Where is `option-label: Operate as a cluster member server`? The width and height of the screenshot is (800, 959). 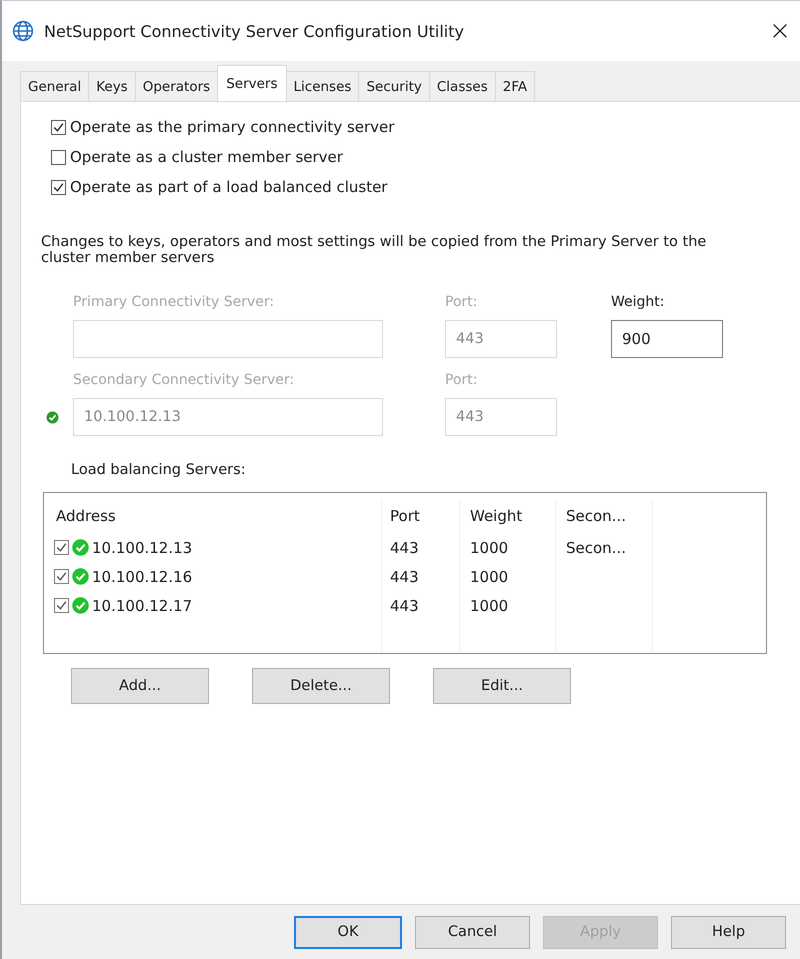 option-label: Operate as a cluster member server is located at coordinates (206, 157).